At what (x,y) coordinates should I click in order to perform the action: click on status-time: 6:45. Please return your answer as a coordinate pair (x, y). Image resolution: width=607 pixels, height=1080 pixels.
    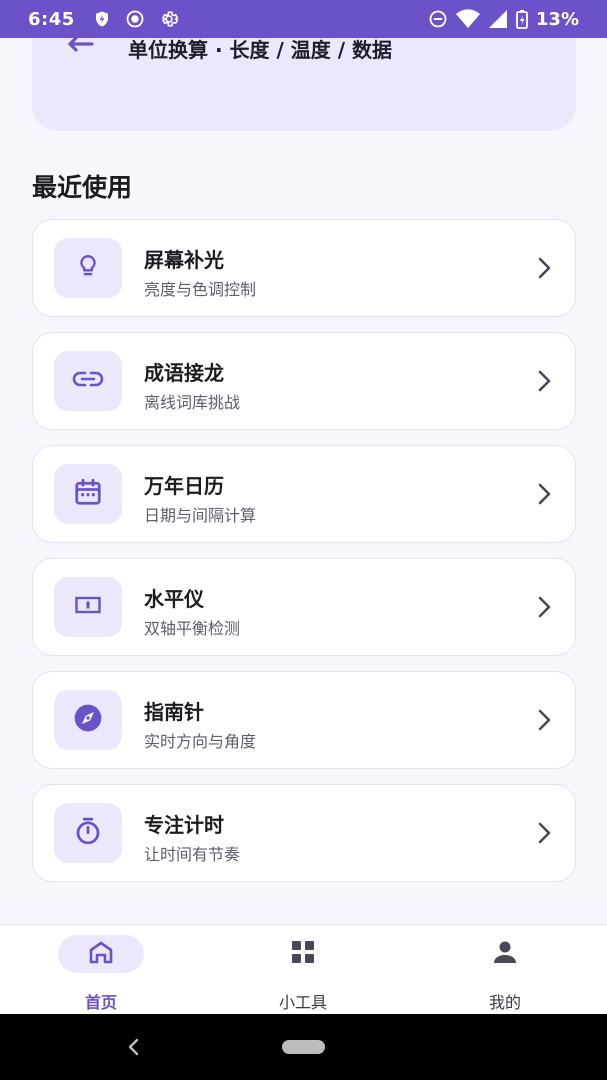
    Looking at the image, I should click on (51, 19).